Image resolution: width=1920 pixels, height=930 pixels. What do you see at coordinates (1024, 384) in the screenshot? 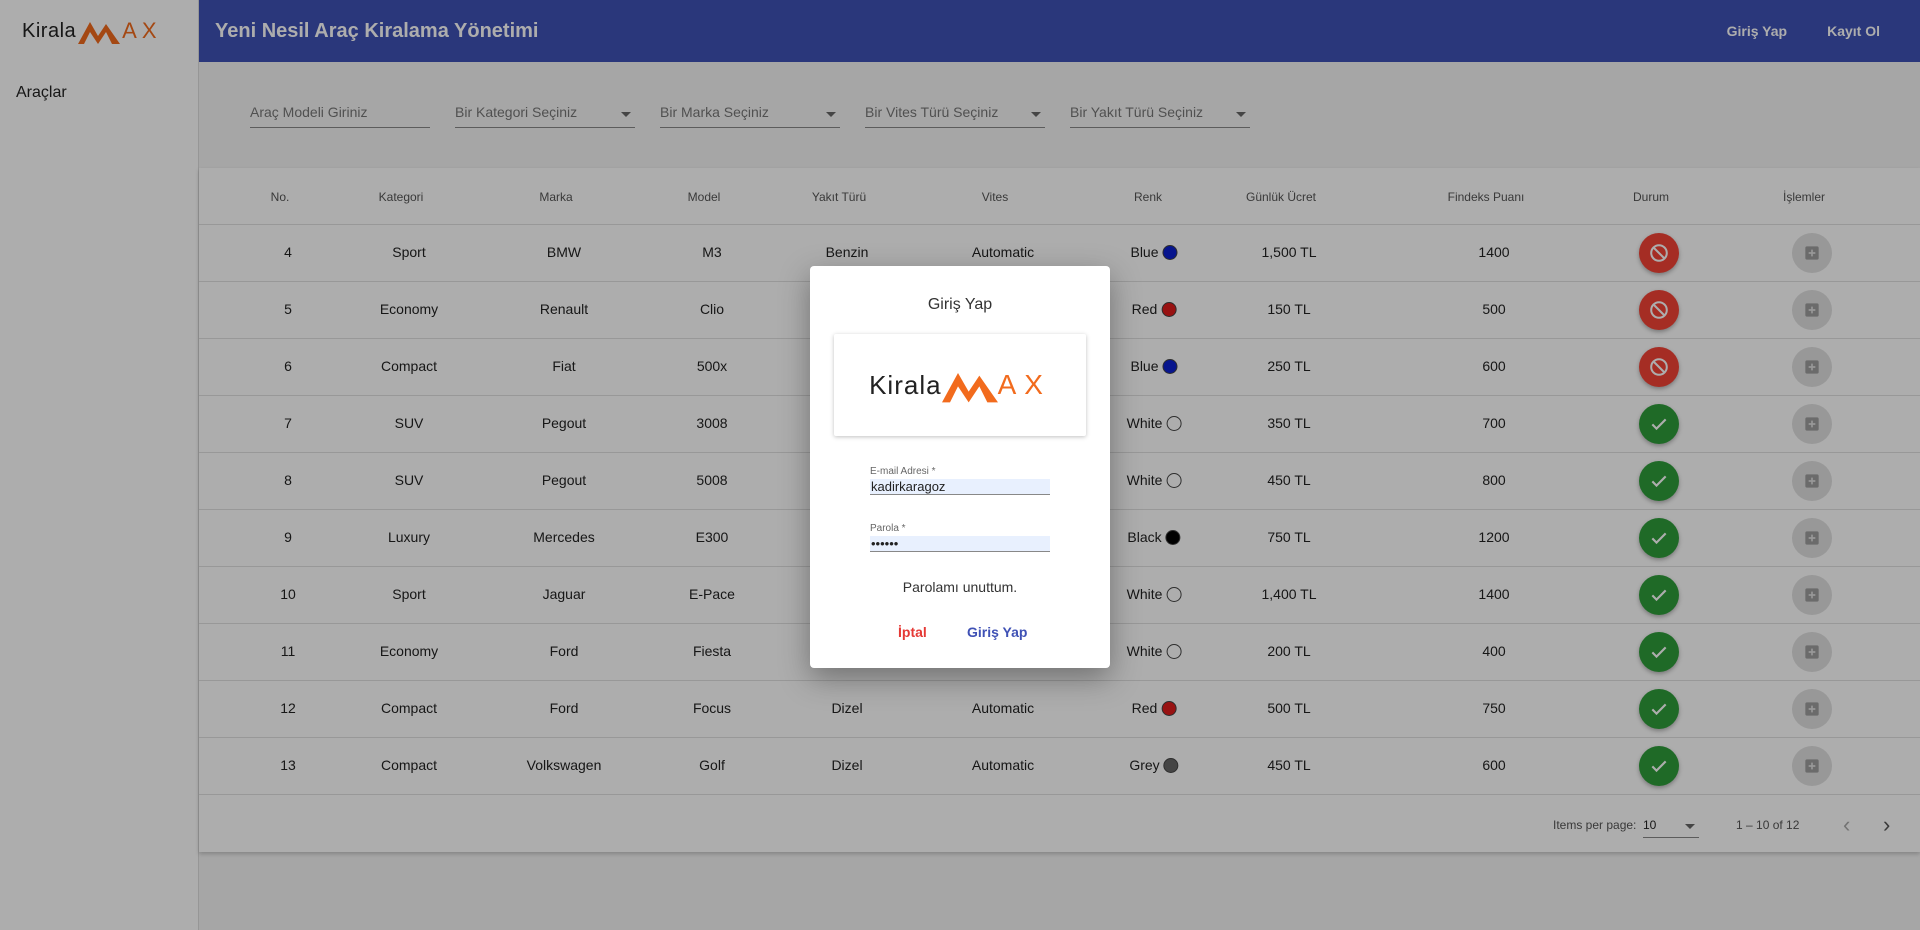
I see `dialog-logo-suffix: AX` at bounding box center [1024, 384].